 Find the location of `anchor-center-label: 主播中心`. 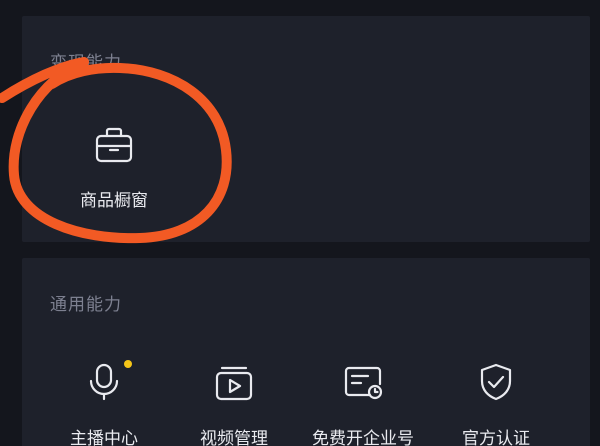

anchor-center-label: 主播中心 is located at coordinates (104, 437).